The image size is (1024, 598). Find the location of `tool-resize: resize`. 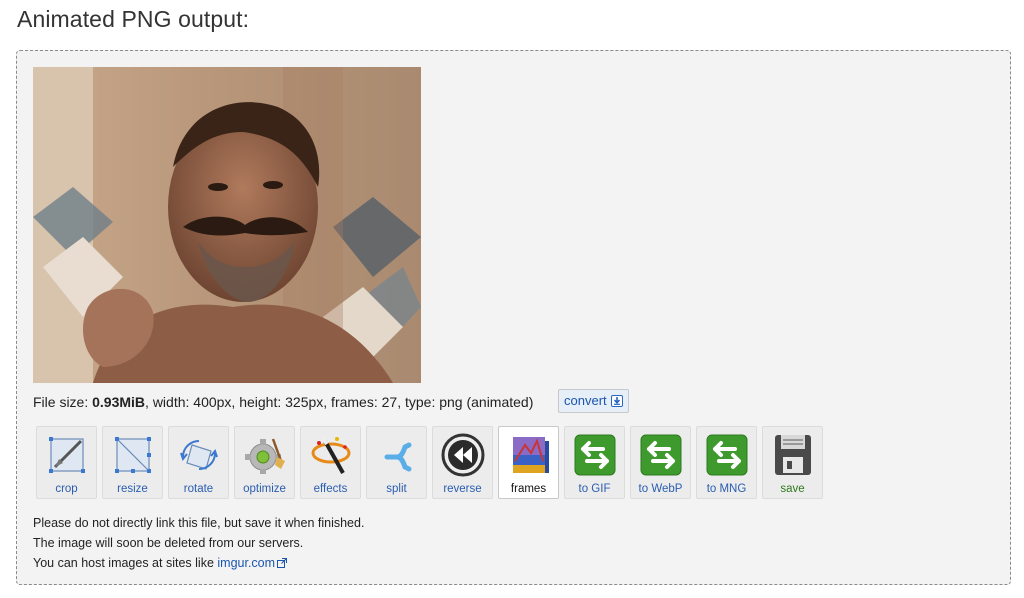

tool-resize: resize is located at coordinates (132, 462).